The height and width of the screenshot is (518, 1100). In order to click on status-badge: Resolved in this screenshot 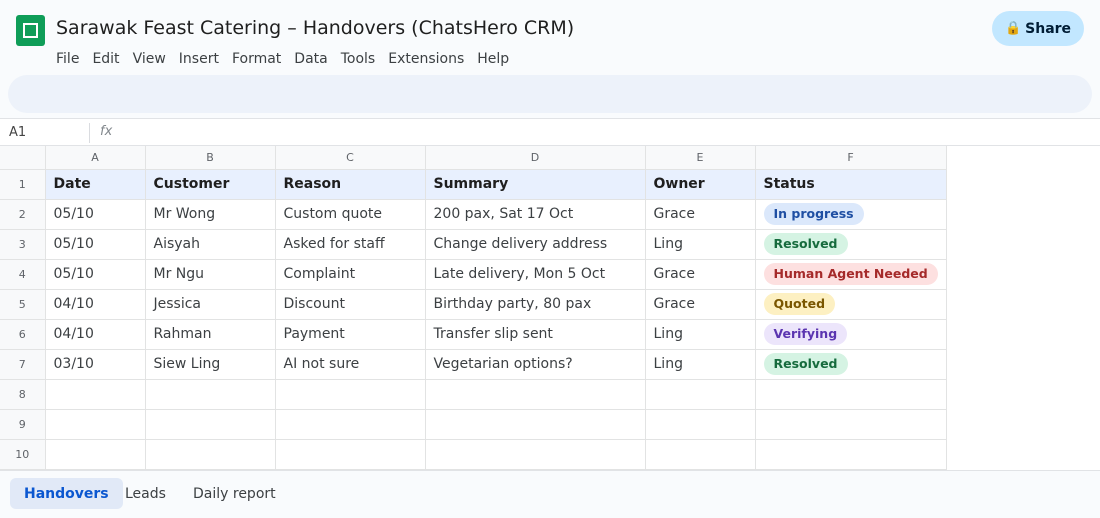, I will do `click(805, 364)`.